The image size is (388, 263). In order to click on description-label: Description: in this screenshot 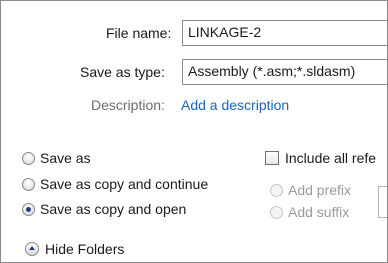, I will do `click(128, 105)`.